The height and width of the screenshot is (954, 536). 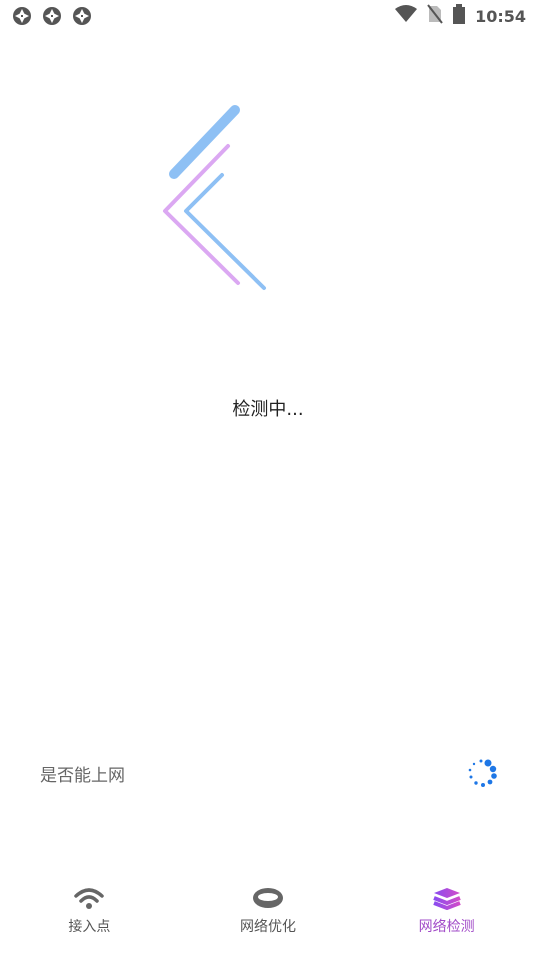 I want to click on ring-icon, so click(x=268, y=898).